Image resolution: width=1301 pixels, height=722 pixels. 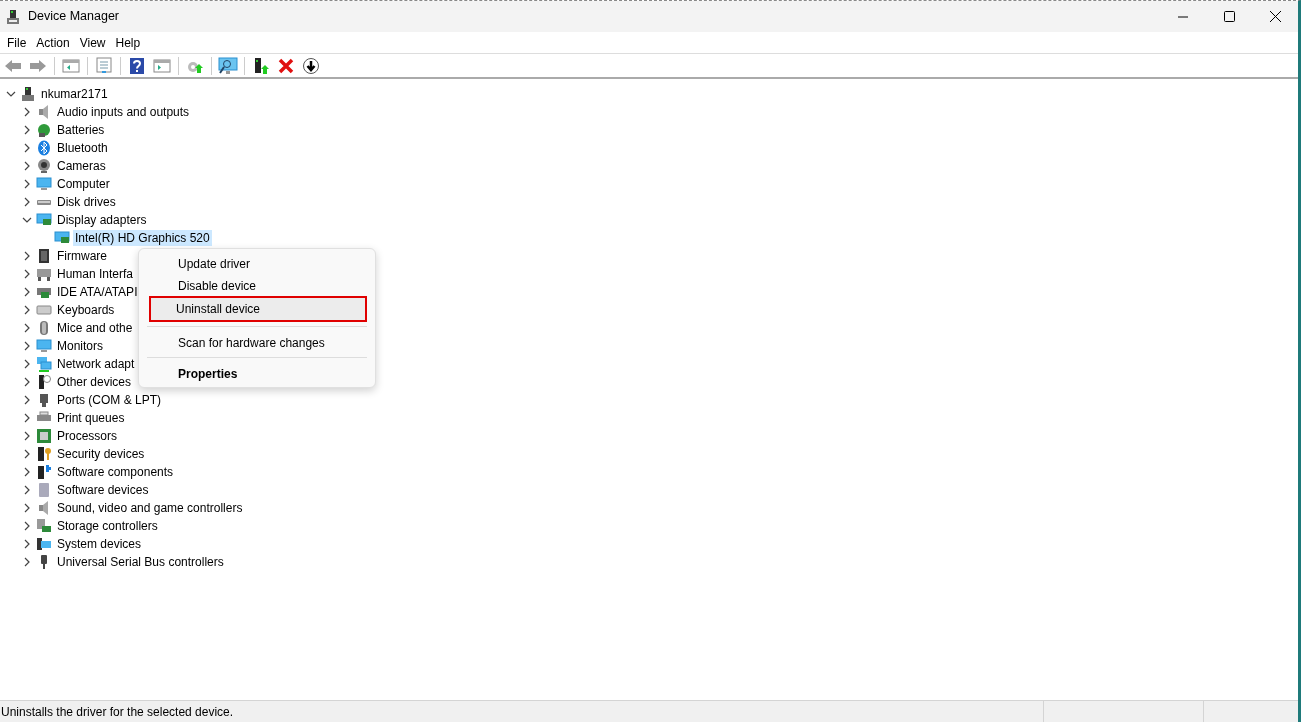 What do you see at coordinates (82, 256) in the screenshot?
I see `tree-item: Firmware` at bounding box center [82, 256].